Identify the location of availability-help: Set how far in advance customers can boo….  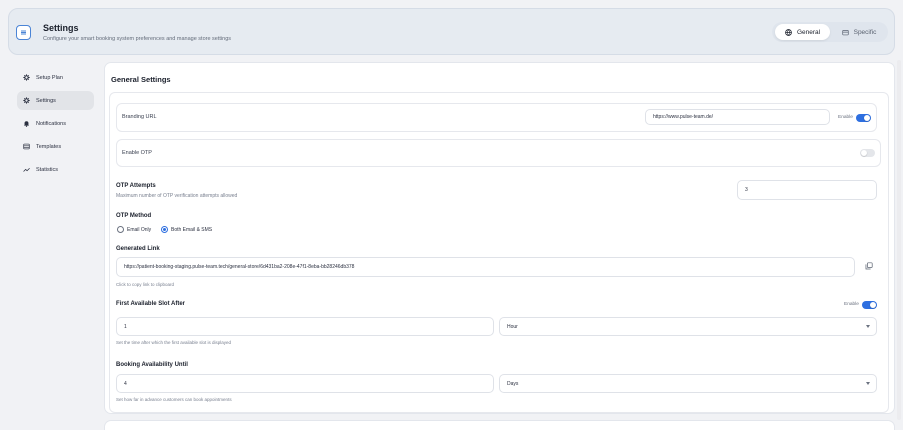
(174, 399).